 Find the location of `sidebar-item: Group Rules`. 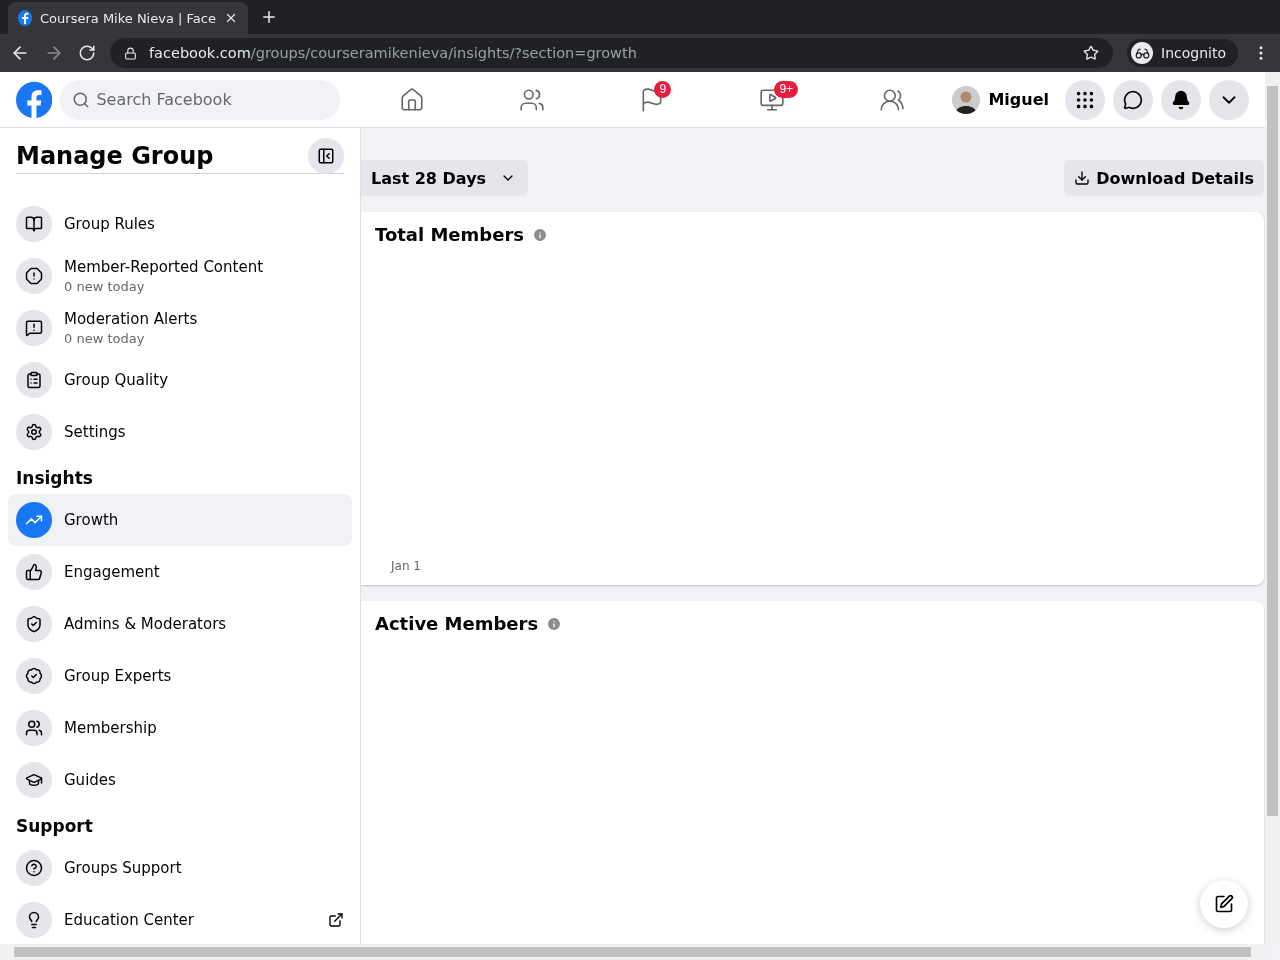

sidebar-item: Group Rules is located at coordinates (180, 224).